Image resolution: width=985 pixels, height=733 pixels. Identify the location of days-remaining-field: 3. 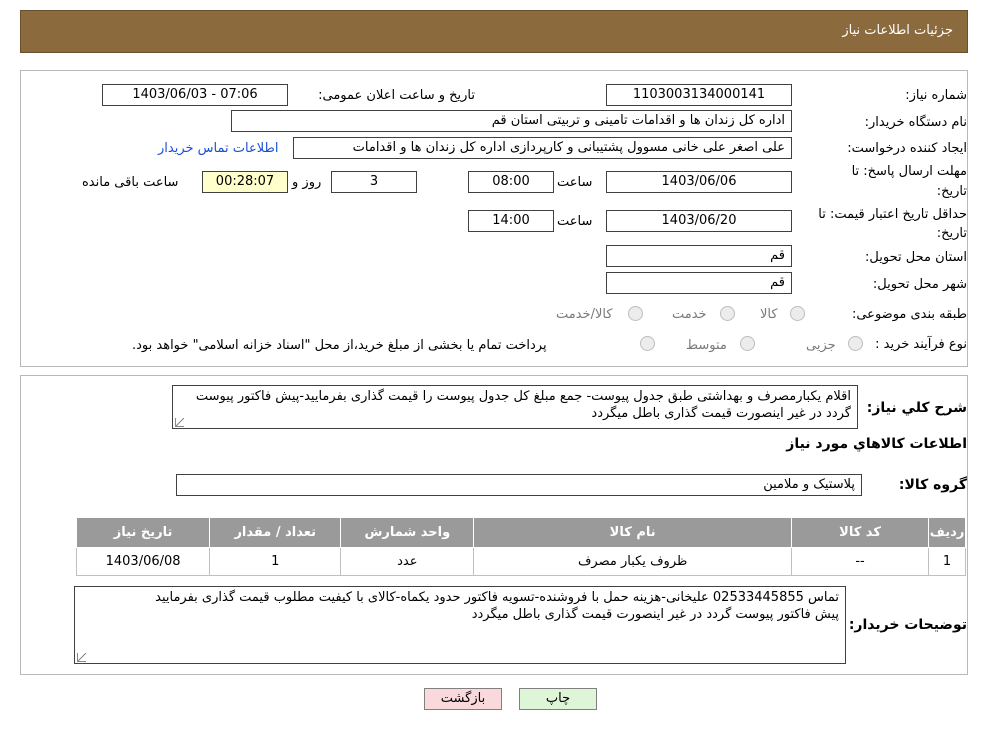
(374, 182).